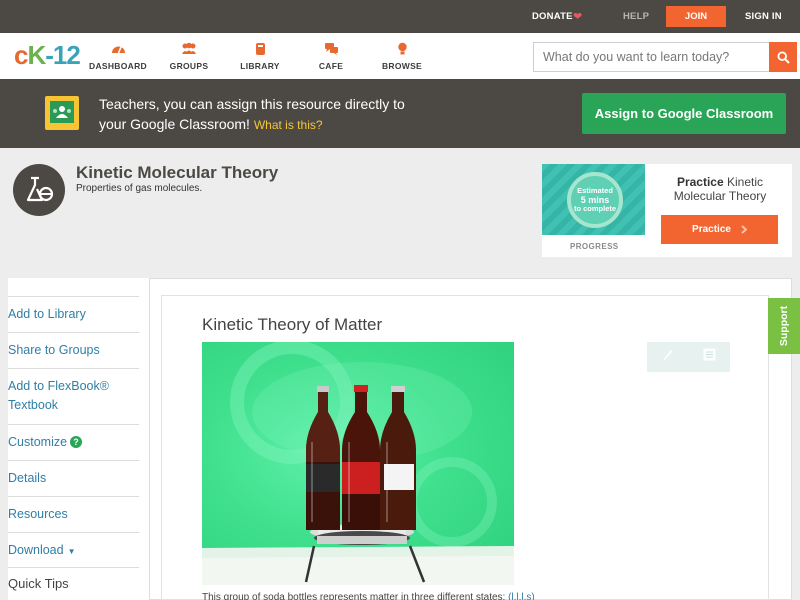 The image size is (800, 600). I want to click on progress-label: PROGRESS, so click(594, 246).